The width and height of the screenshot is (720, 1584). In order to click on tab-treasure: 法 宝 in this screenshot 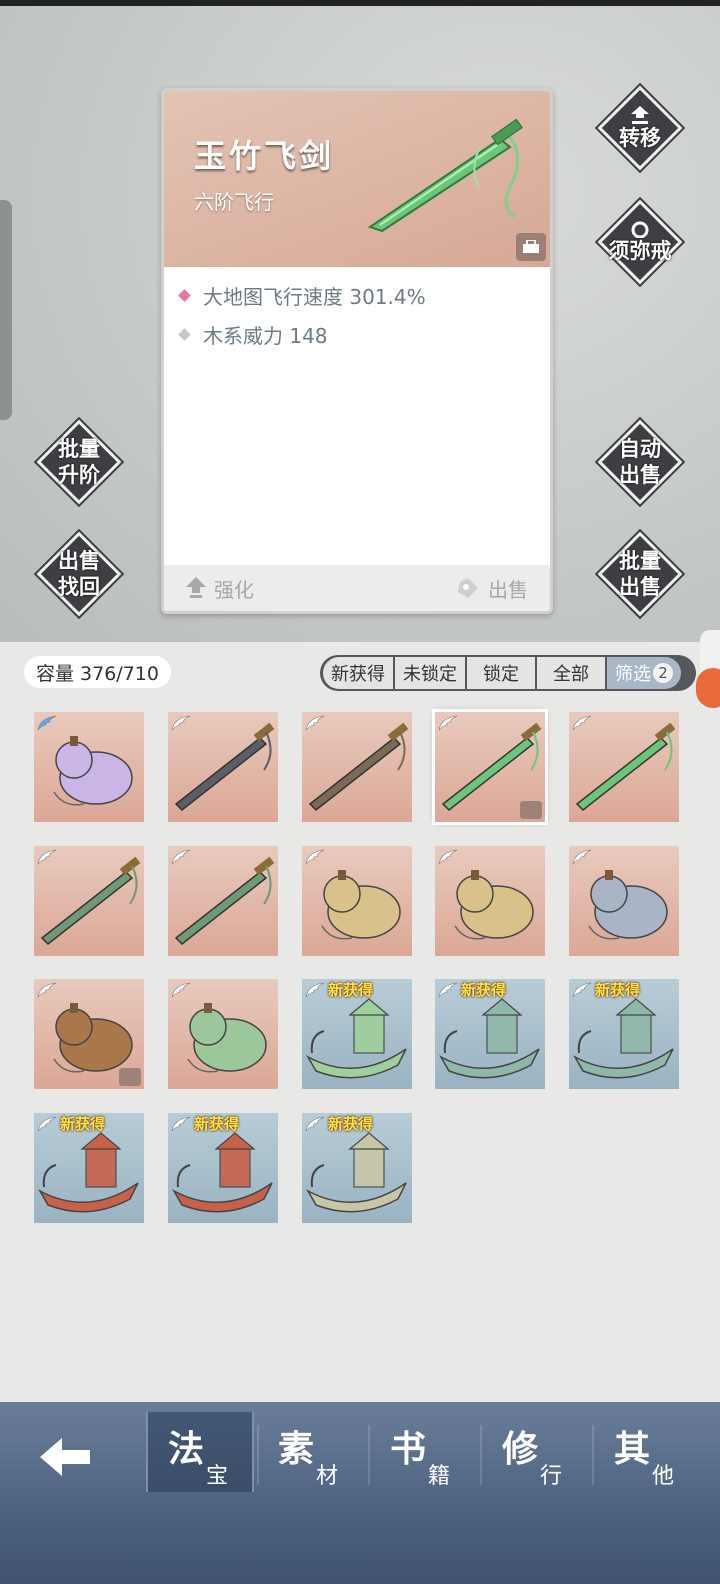, I will do `click(200, 1452)`.